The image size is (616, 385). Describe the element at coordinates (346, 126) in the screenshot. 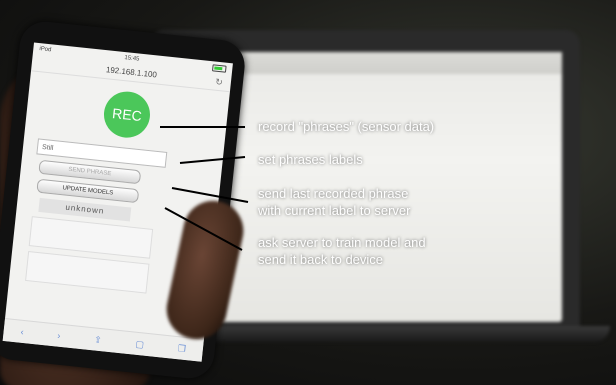

I see `annotation-rec: record "phrases" (sensor data)` at that location.